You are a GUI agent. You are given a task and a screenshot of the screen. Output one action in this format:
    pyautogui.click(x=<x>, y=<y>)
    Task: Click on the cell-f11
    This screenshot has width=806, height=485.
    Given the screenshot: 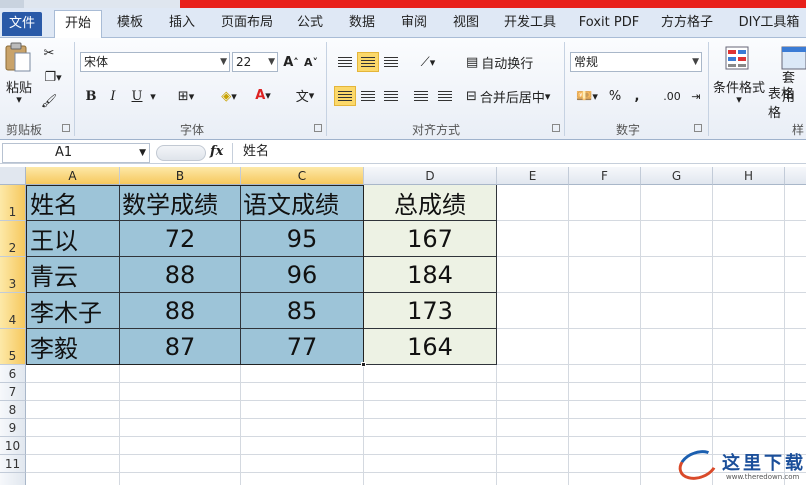 What is the action you would take?
    pyautogui.click(x=605, y=464)
    